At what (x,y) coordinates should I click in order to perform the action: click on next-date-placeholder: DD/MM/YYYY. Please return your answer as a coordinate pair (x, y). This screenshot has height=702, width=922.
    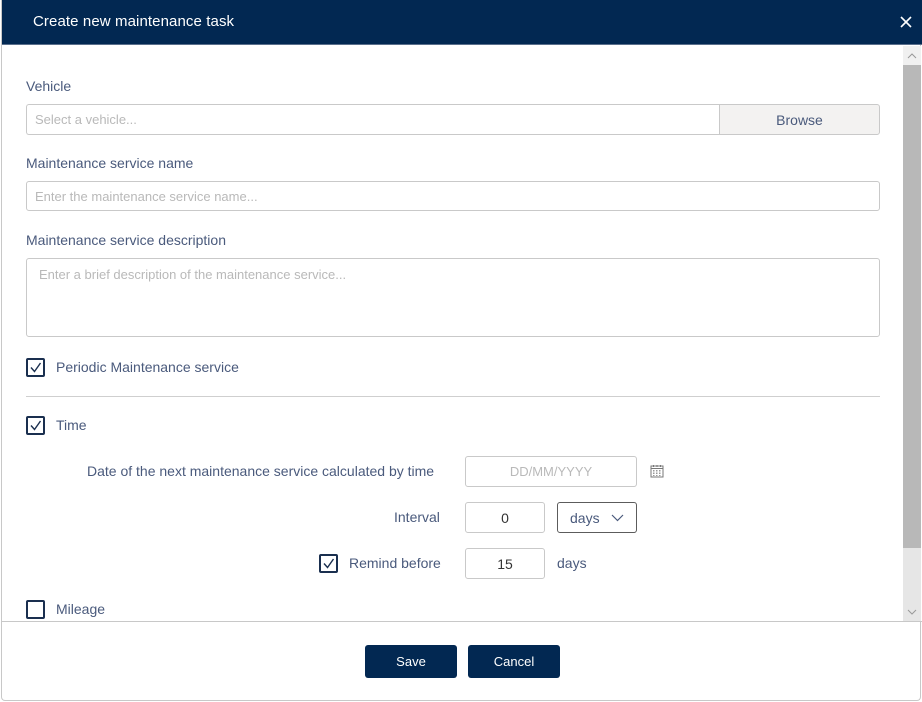
    Looking at the image, I should click on (551, 471).